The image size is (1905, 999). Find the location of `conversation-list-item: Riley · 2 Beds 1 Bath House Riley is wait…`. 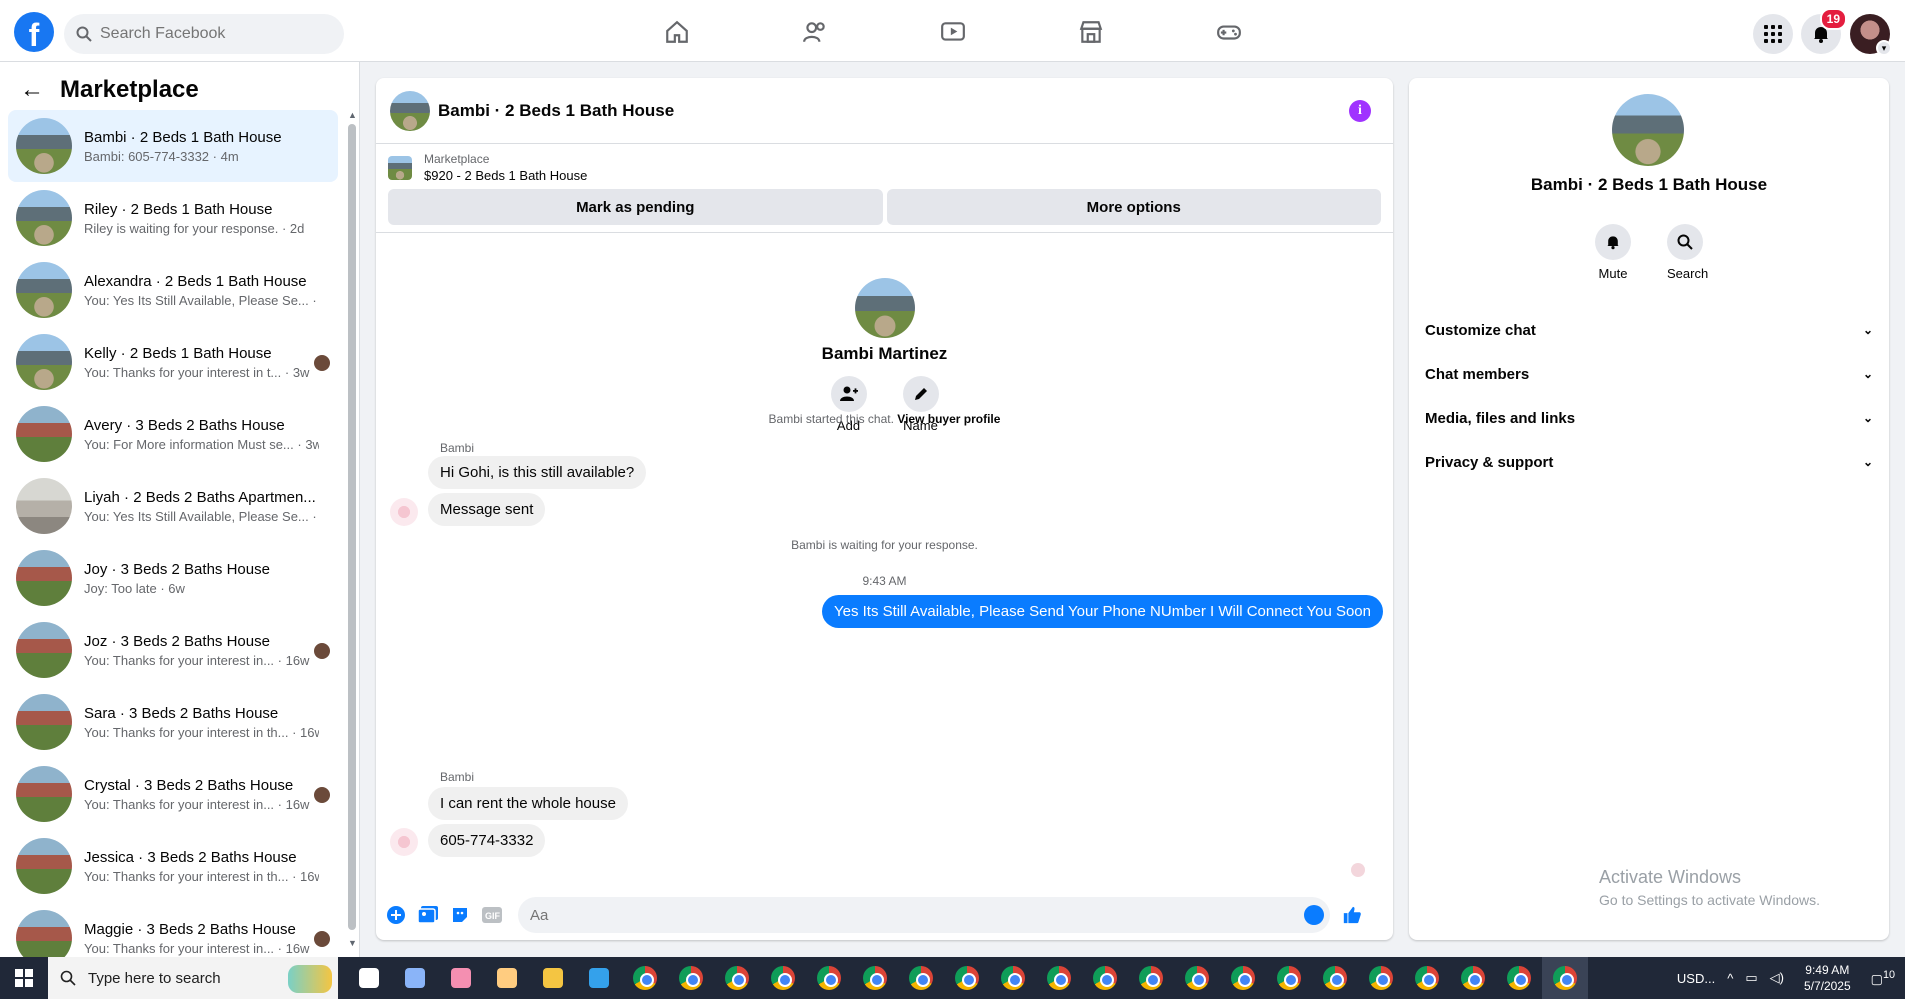

conversation-list-item: Riley · 2 Beds 1 Bath House Riley is wait… is located at coordinates (173, 218).